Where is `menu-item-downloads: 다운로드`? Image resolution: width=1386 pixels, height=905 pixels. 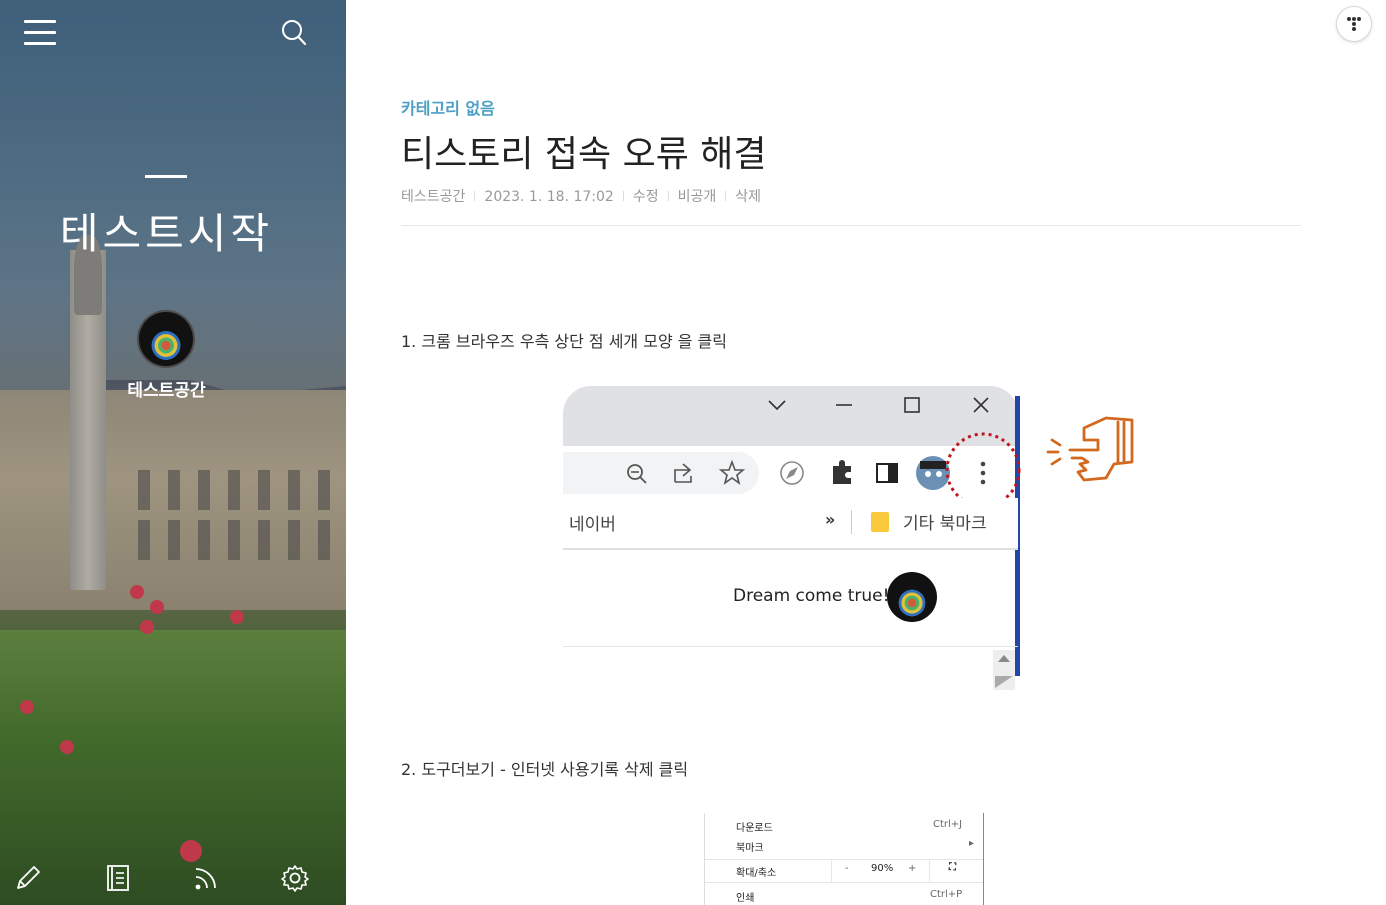
menu-item-downloads: 다운로드 is located at coordinates (754, 828).